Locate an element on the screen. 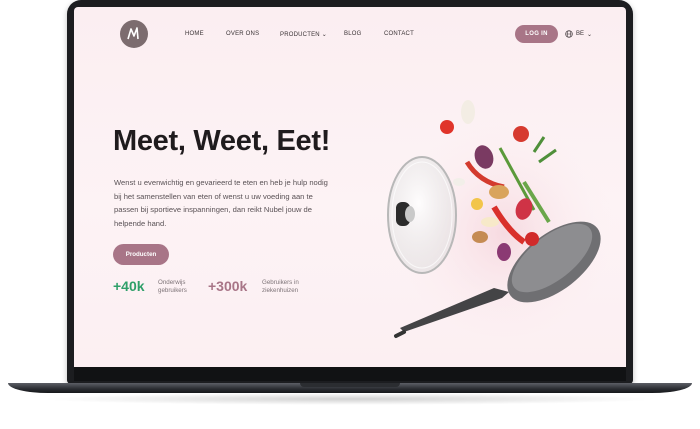  stat-label-line: gebruikers is located at coordinates (172, 290).